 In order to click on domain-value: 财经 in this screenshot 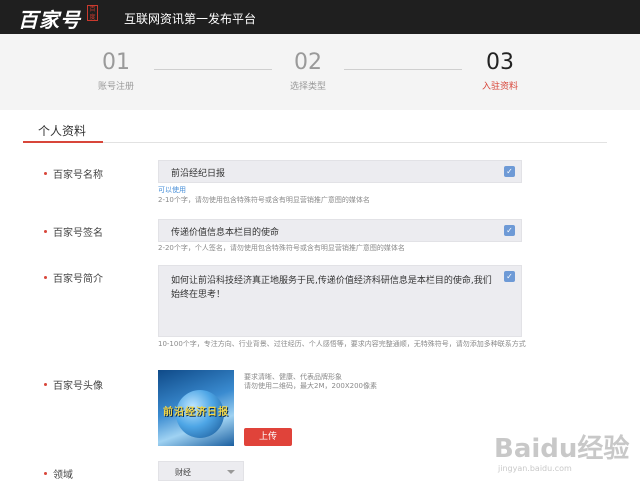, I will do `click(183, 472)`.